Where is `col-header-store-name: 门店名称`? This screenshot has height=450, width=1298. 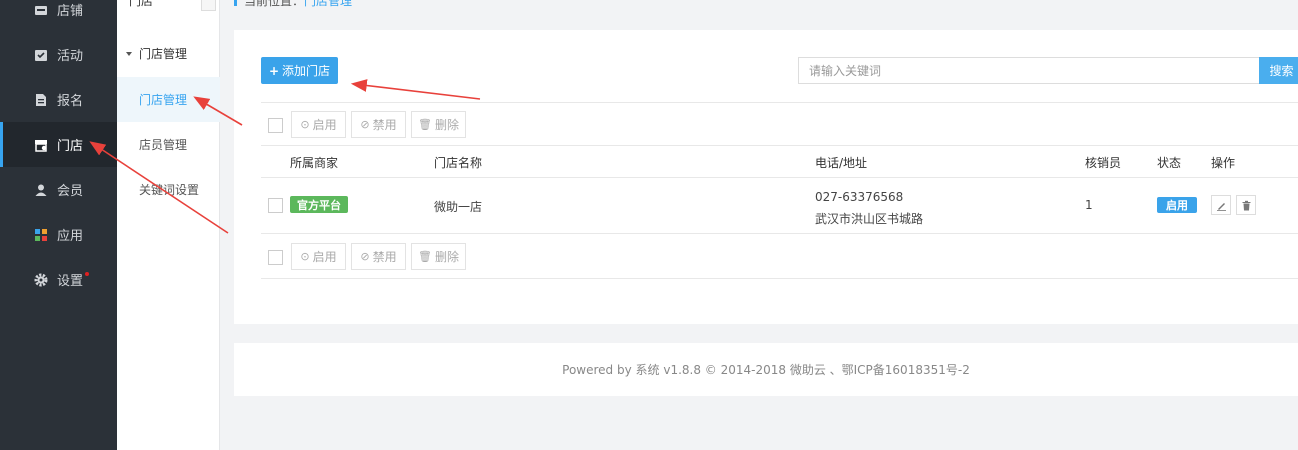
col-header-store-name: 门店名称 is located at coordinates (458, 163).